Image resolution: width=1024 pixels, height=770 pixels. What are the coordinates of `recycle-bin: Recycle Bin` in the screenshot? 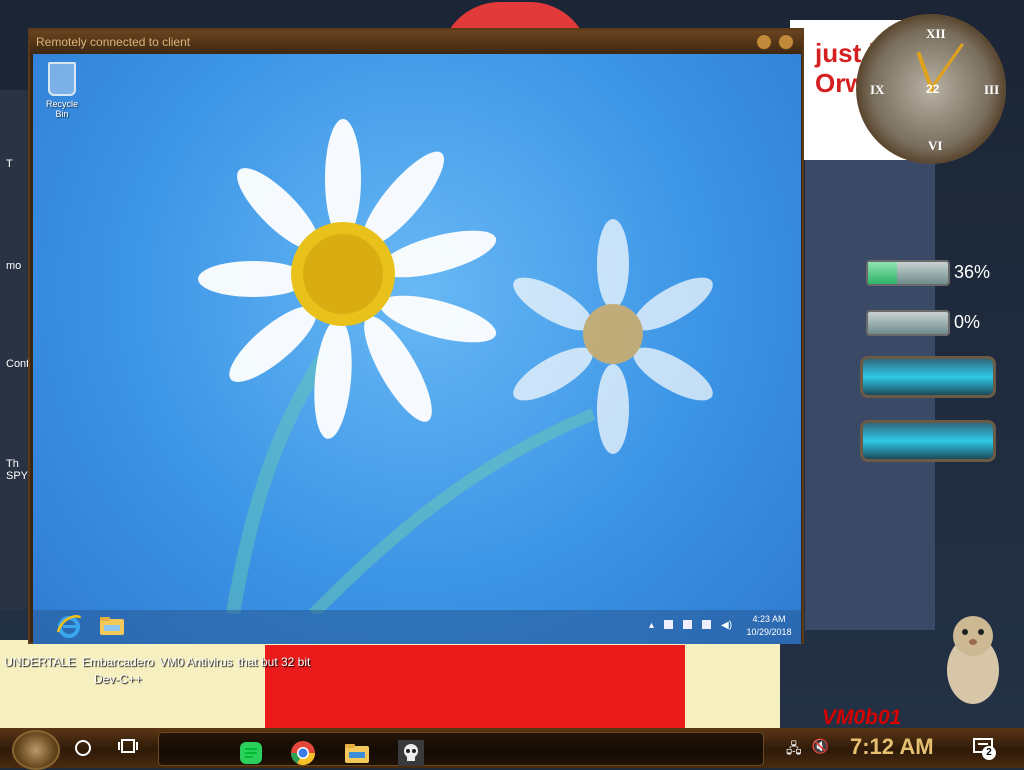 It's located at (62, 90).